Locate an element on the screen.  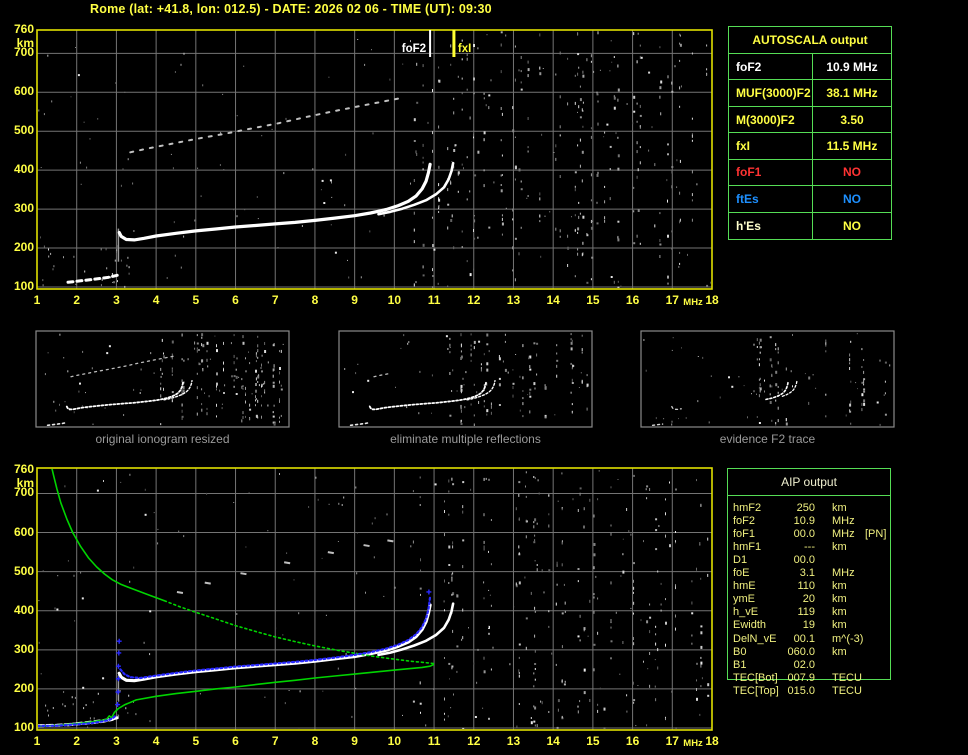
aip-value: 250 is located at coordinates (805, 508).